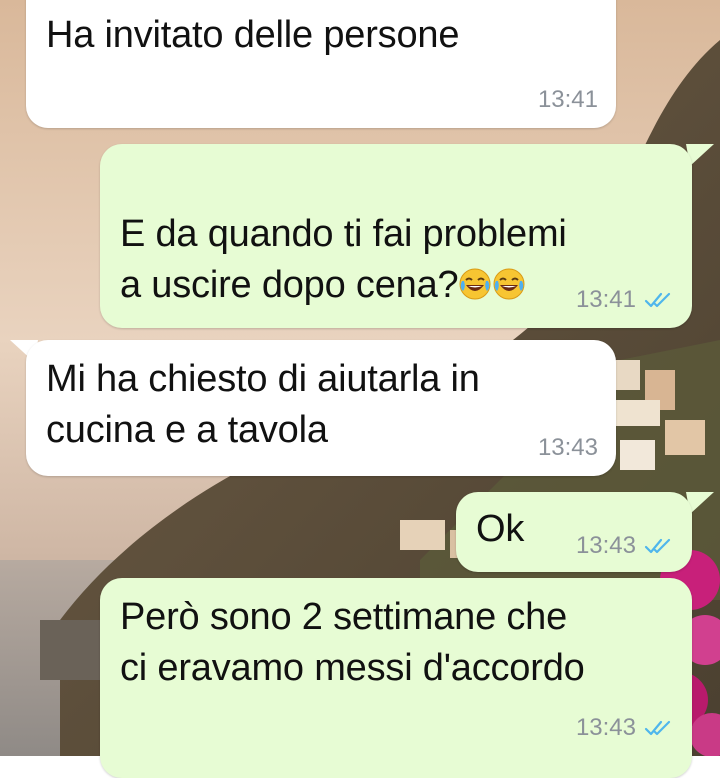 The width and height of the screenshot is (720, 778). I want to click on message-text: Ha invitato delle persone, so click(253, 35).